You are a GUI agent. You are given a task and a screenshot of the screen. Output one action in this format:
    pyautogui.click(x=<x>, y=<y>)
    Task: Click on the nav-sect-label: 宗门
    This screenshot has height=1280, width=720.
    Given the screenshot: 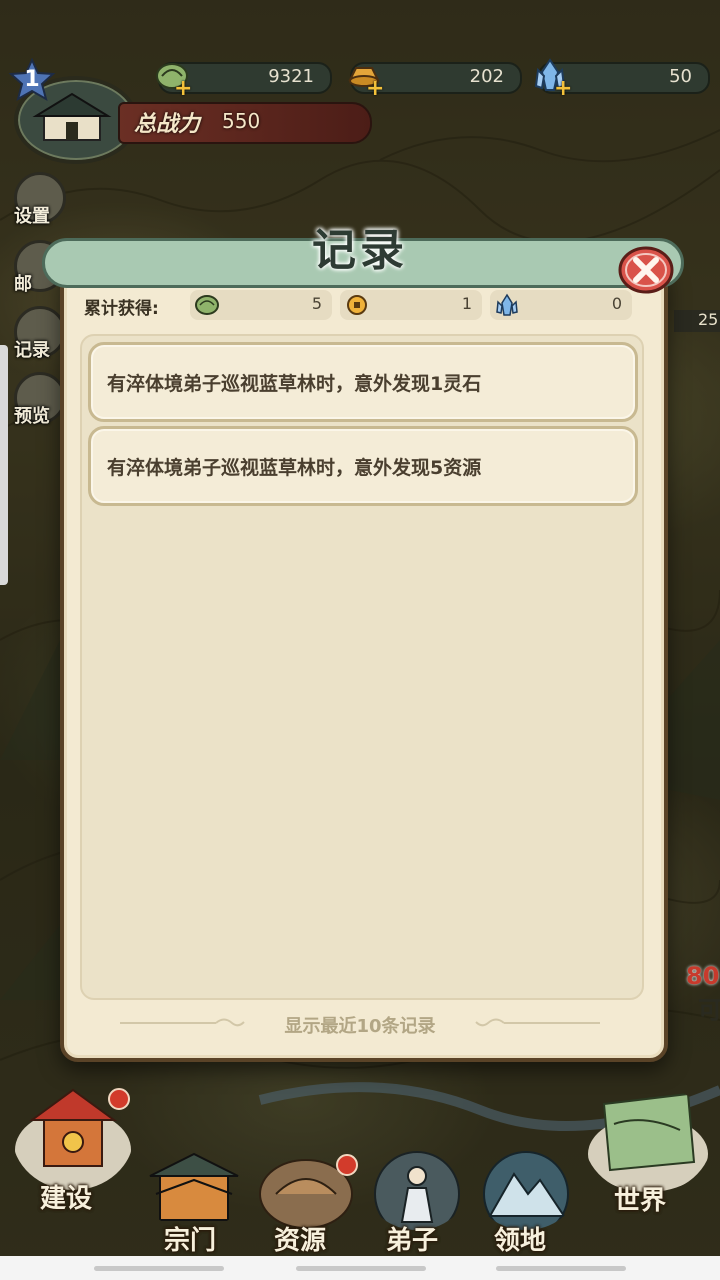 What is the action you would take?
    pyautogui.click(x=190, y=1241)
    